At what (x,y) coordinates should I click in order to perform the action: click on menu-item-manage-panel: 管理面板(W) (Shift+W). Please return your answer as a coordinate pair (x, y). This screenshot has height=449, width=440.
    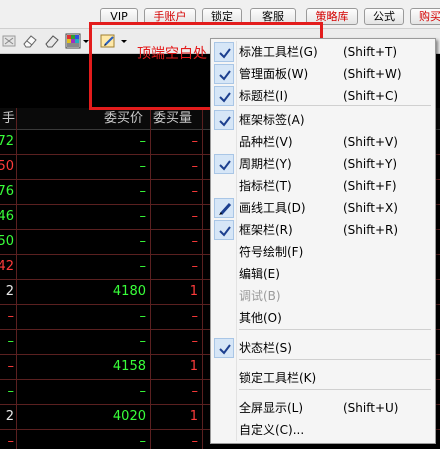
    Looking at the image, I should click on (323, 74).